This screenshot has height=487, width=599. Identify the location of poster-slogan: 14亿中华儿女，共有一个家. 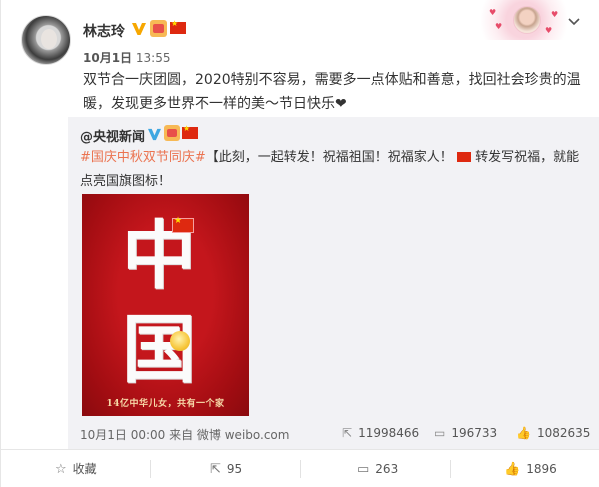
(165, 404).